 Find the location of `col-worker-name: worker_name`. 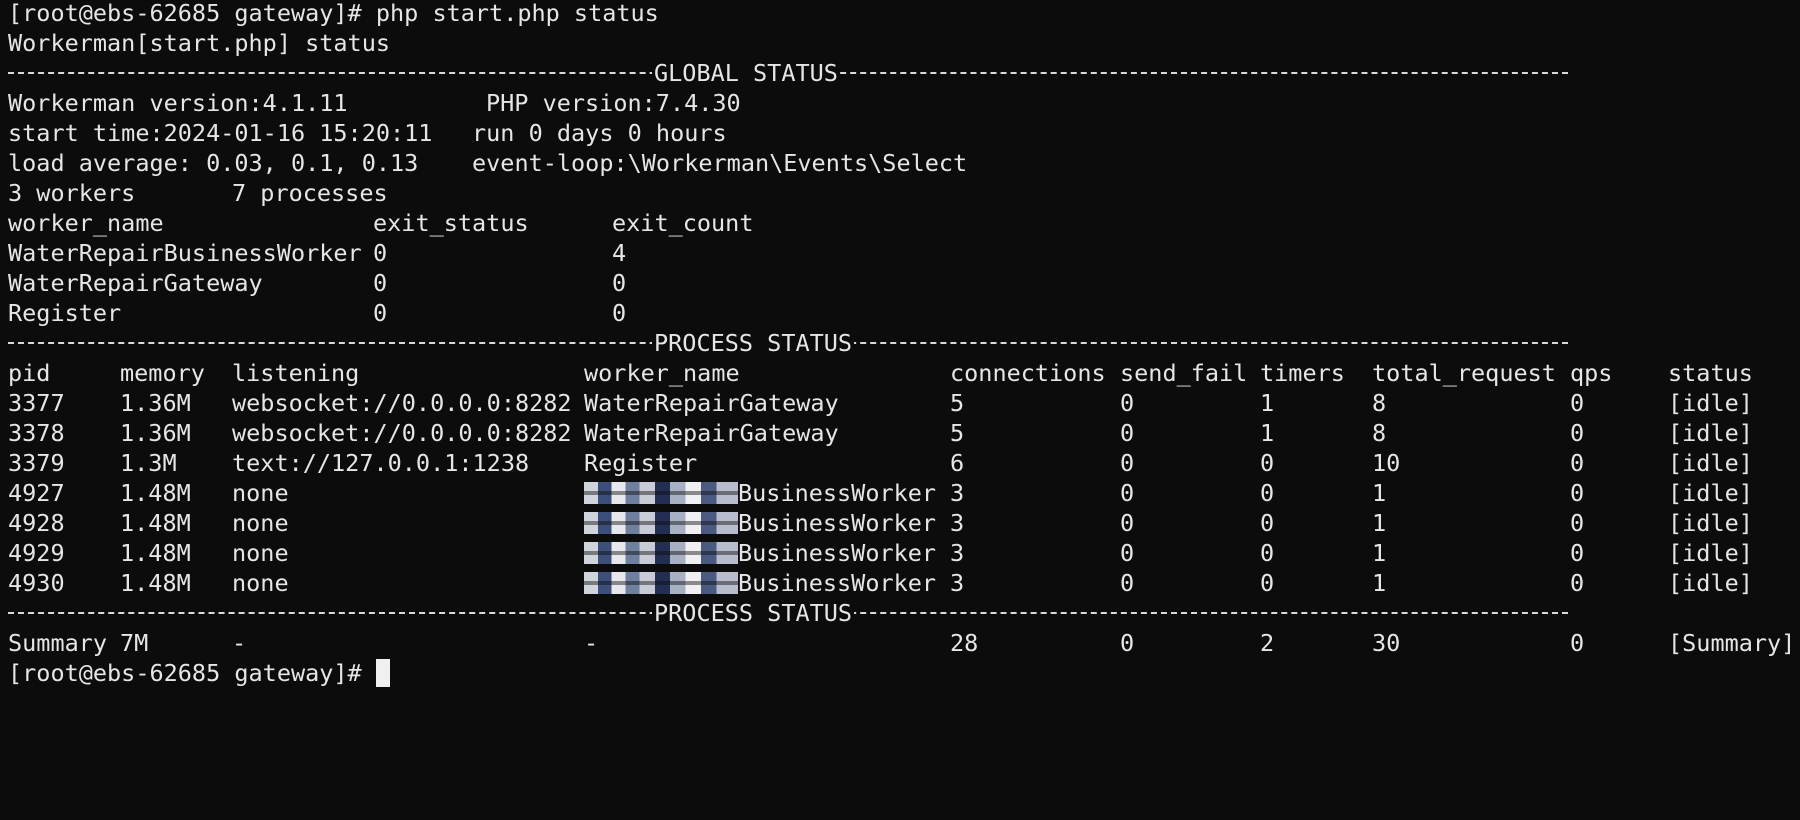

col-worker-name: worker_name is located at coordinates (662, 373).